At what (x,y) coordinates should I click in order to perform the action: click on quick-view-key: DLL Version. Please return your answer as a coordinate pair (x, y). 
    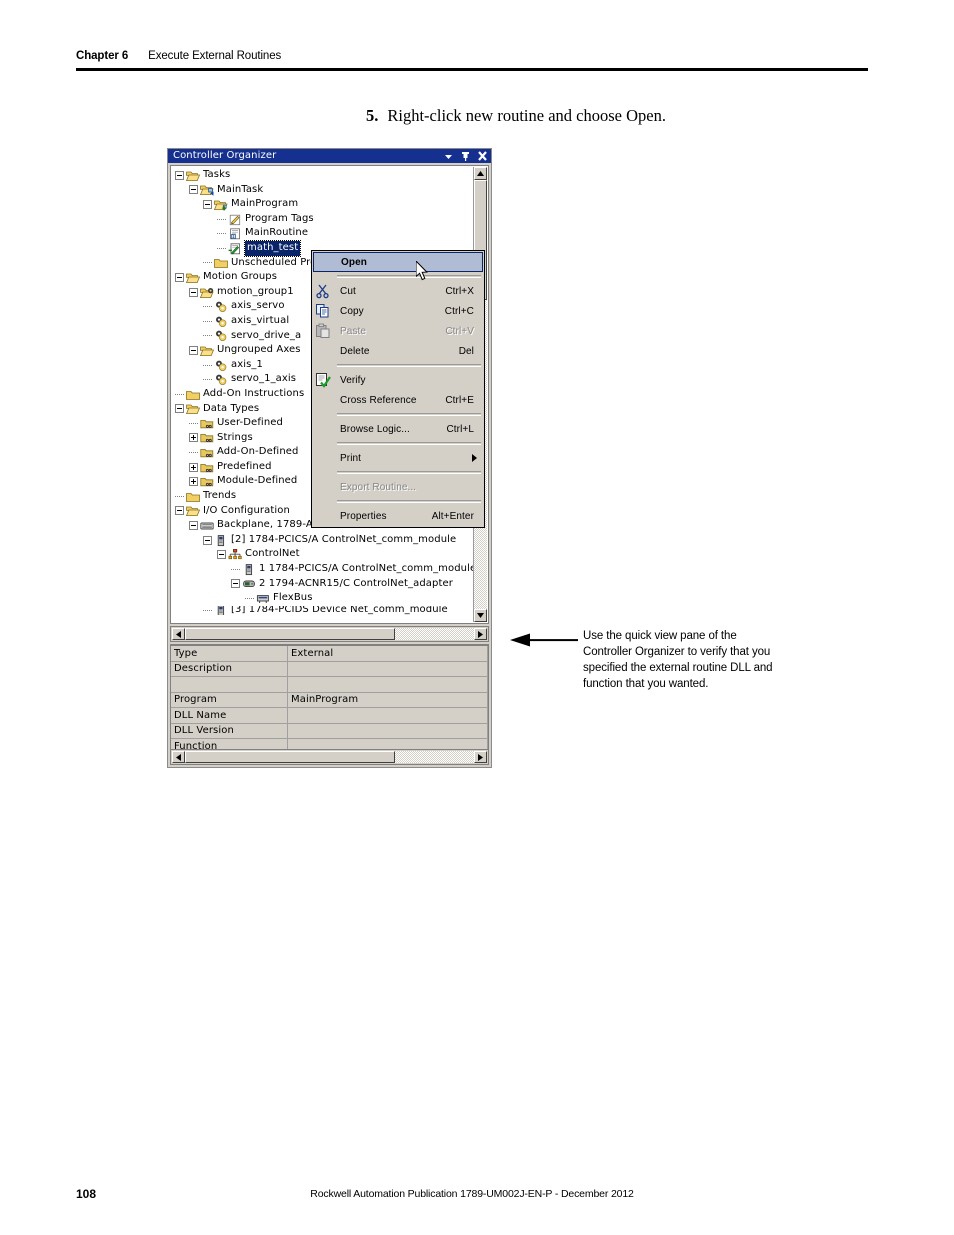
    Looking at the image, I should click on (229, 731).